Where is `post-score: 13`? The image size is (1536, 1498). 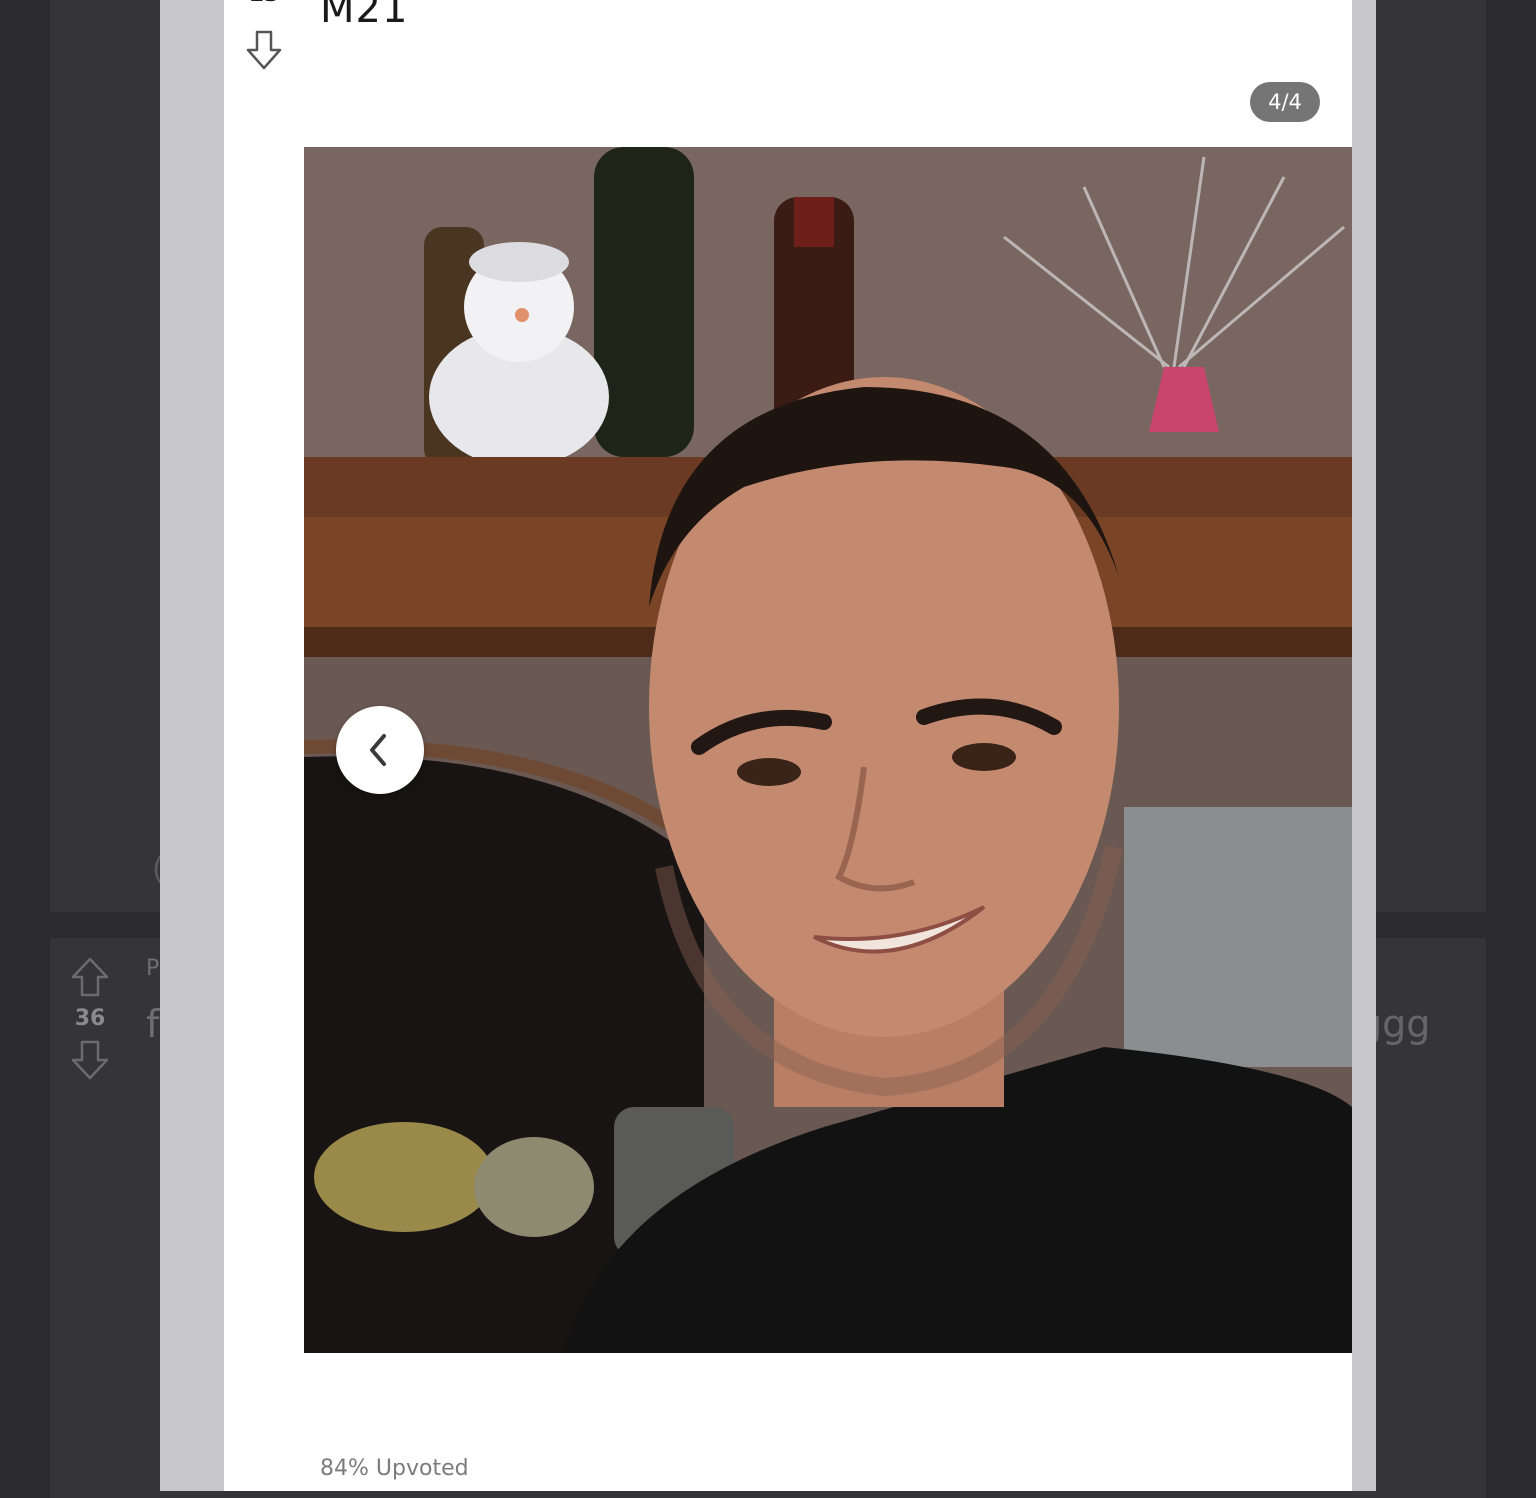
post-score: 13 is located at coordinates (264, 3).